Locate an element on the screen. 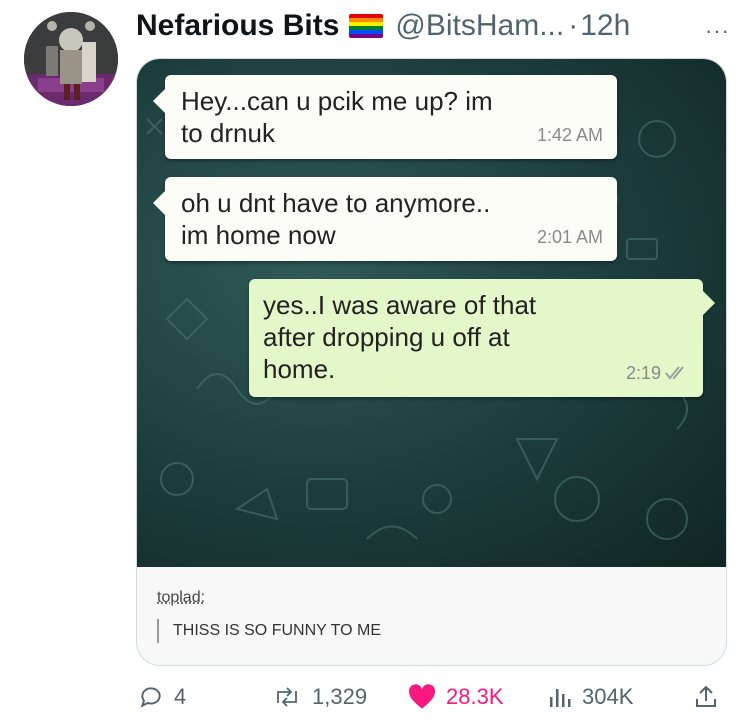 This screenshot has width=750, height=727. post-time: 12h is located at coordinates (605, 26).